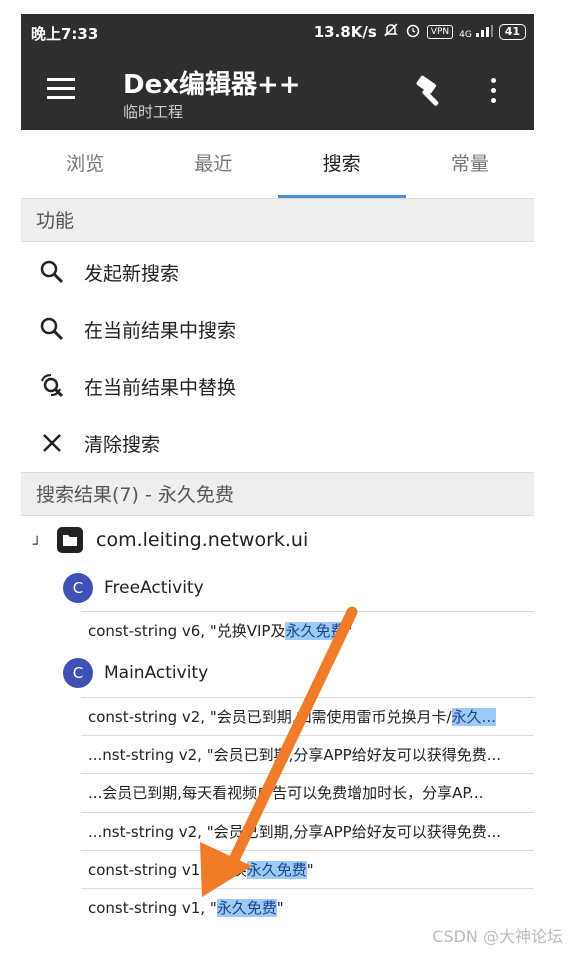 This screenshot has width=577, height=953. I want to click on result-row: const-string v6, "兑换VIP及永久免费", so click(307, 630).